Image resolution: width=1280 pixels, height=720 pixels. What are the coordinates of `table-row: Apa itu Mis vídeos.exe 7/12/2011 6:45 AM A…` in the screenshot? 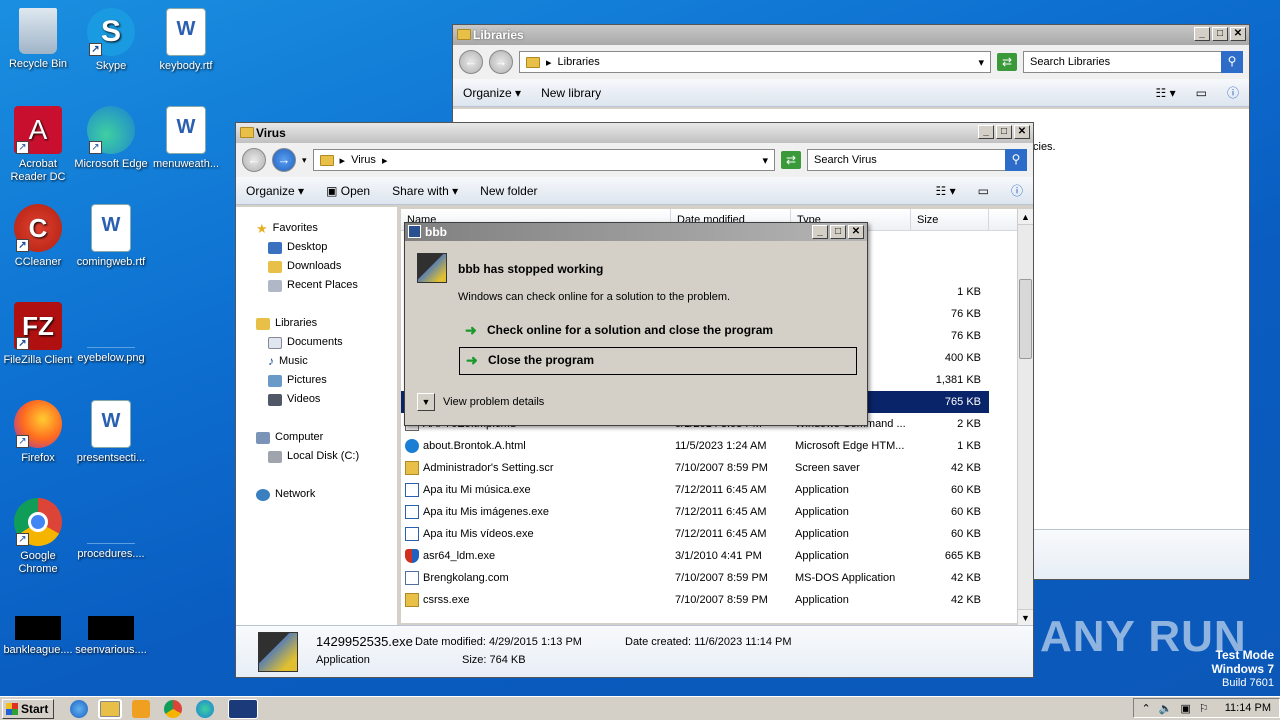 It's located at (695, 534).